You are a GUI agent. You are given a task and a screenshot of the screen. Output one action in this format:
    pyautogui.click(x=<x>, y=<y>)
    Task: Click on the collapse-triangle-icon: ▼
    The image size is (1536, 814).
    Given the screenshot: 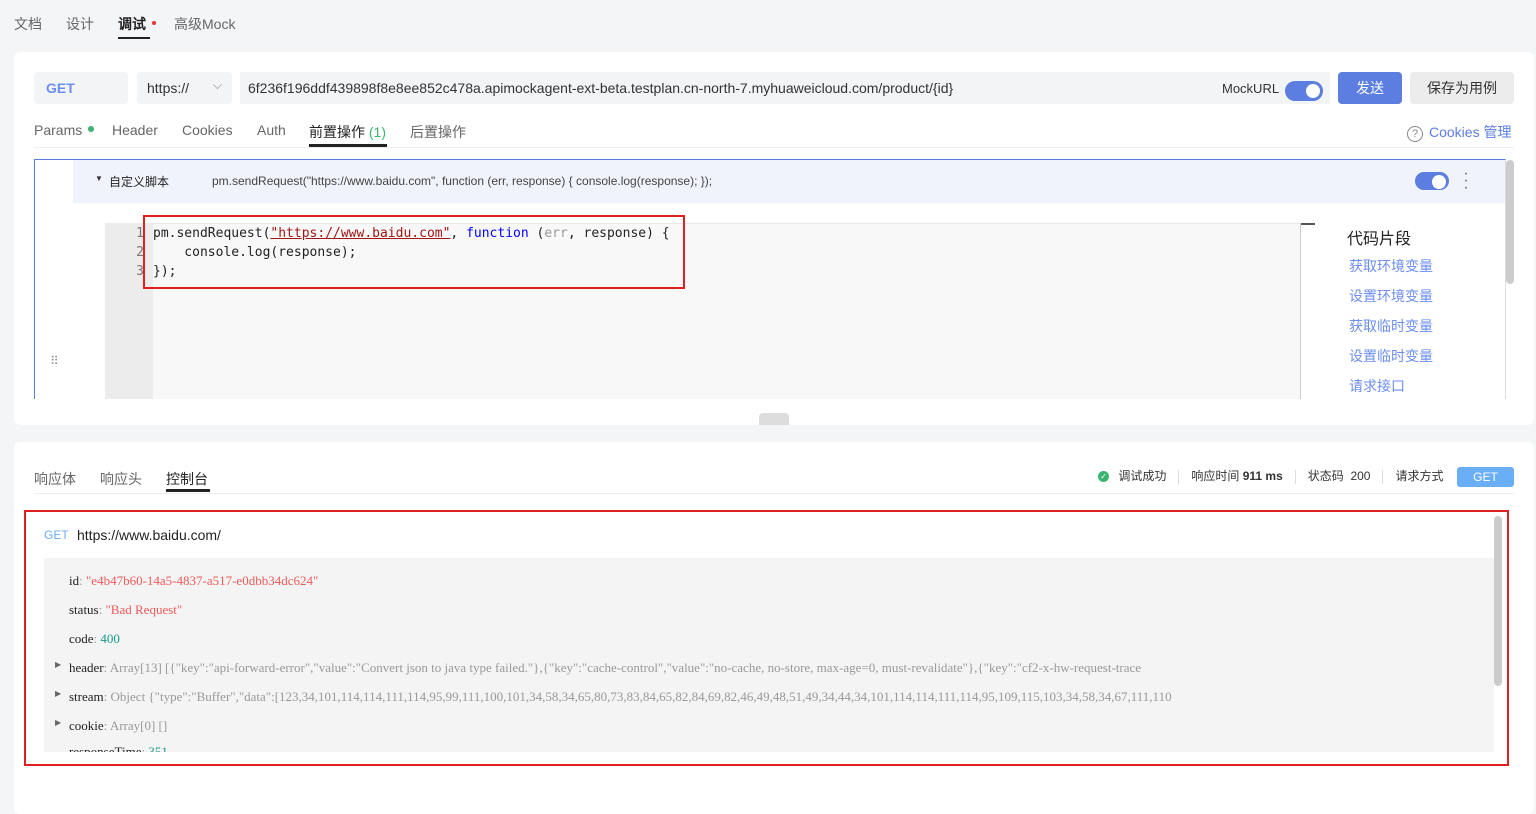 What is the action you would take?
    pyautogui.click(x=99, y=178)
    